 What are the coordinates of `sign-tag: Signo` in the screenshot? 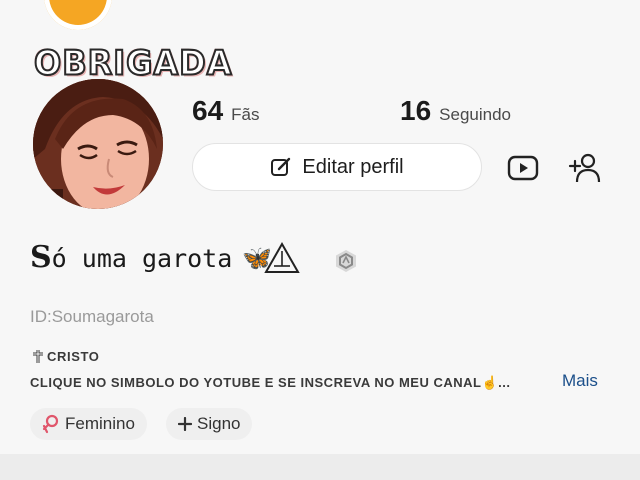 It's located at (209, 424).